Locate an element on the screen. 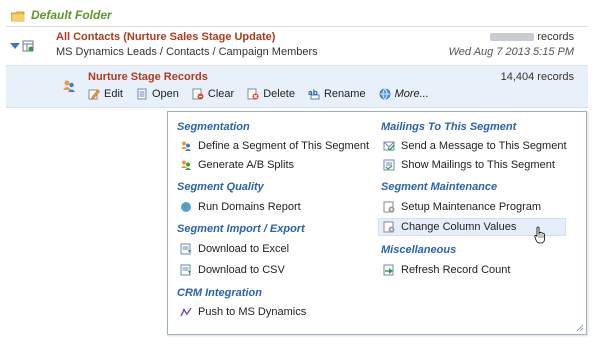  download-csv-item: Download to CSV is located at coordinates (232, 270).